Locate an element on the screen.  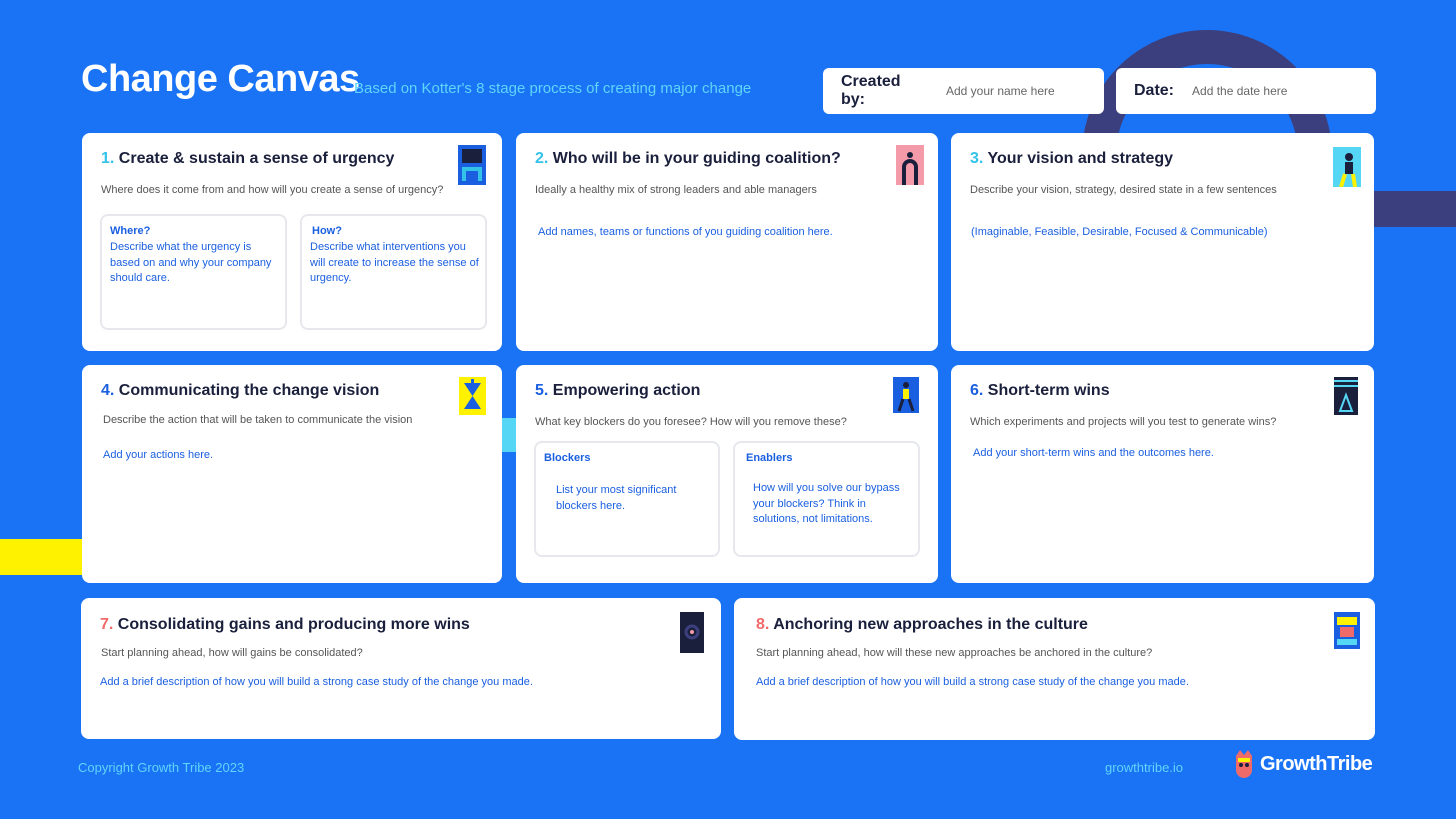
card-title: 5. Empowering action is located at coordinates (618, 390).